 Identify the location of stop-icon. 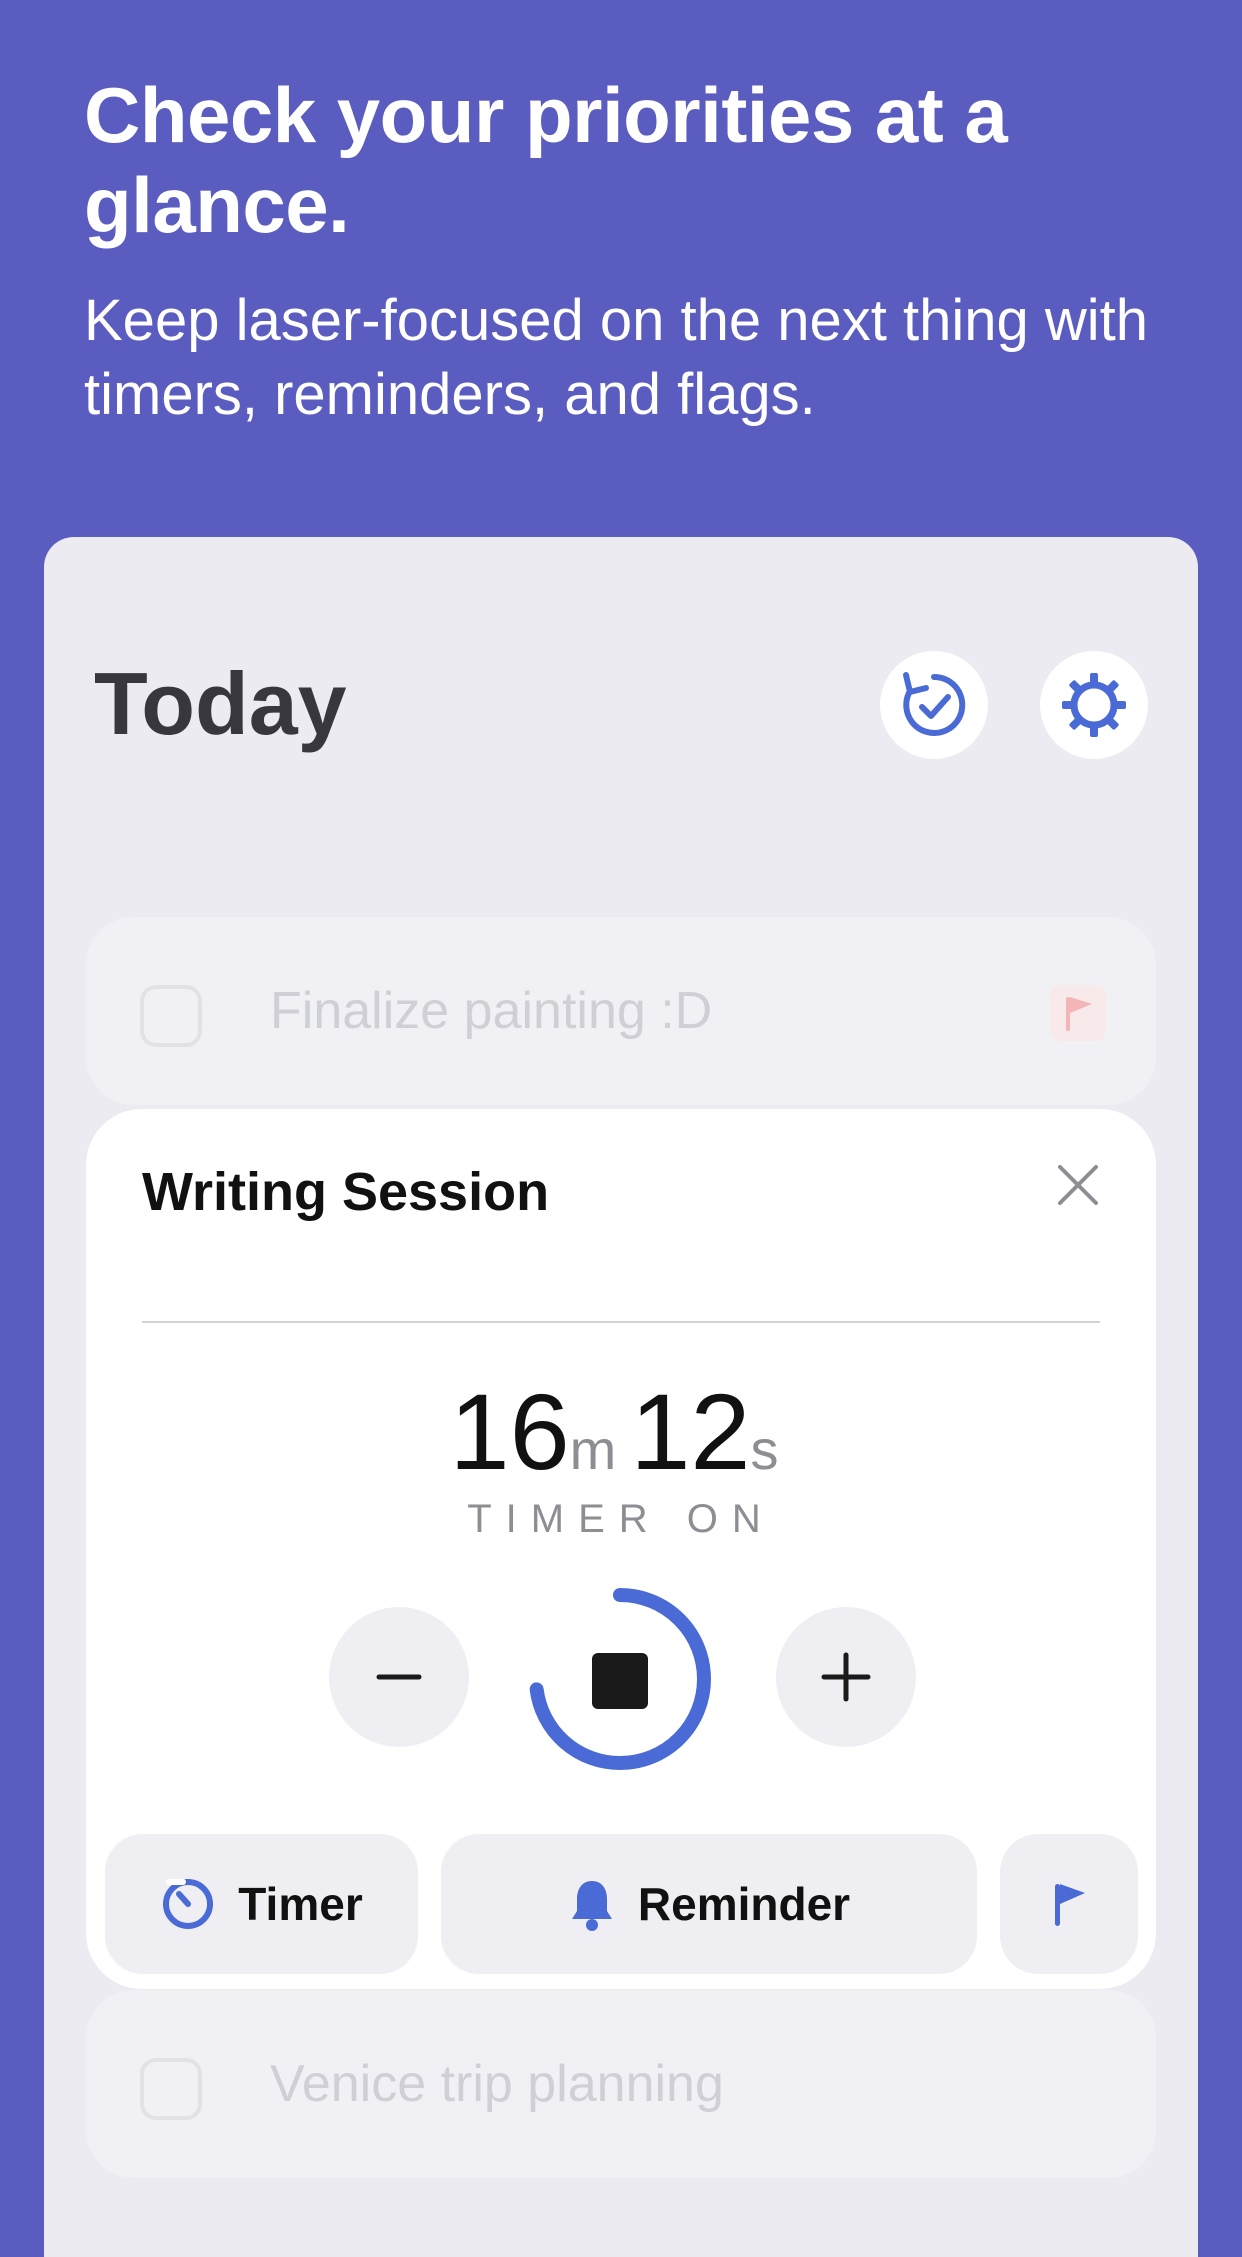
(620, 1681).